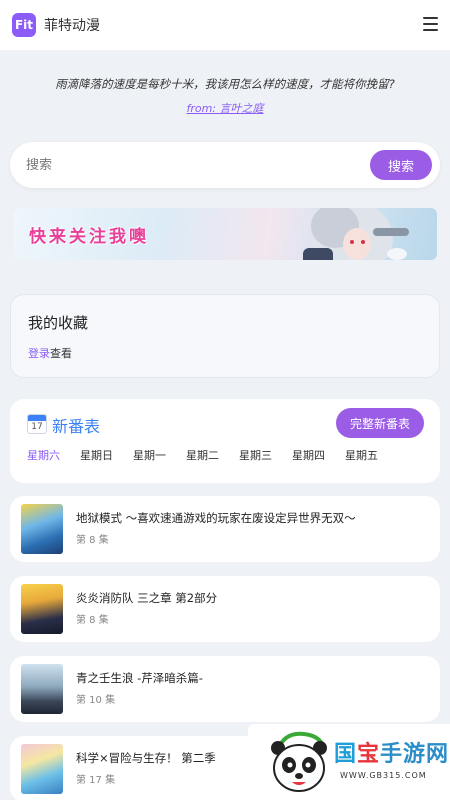 Image resolution: width=450 pixels, height=800 pixels. Describe the element at coordinates (89, 237) in the screenshot. I see `banner-text: 快来关注我噢` at that location.